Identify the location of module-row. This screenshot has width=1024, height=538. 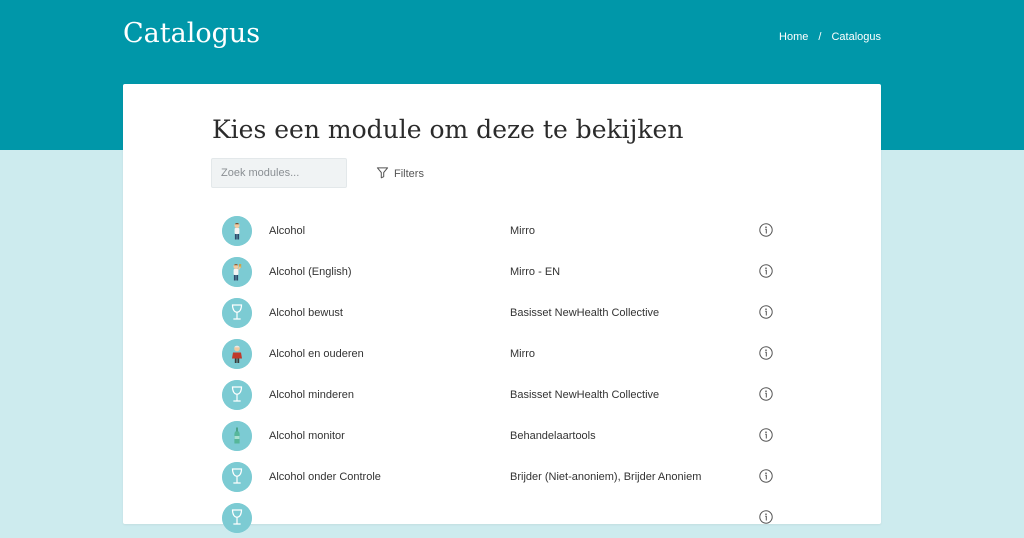
(501, 517).